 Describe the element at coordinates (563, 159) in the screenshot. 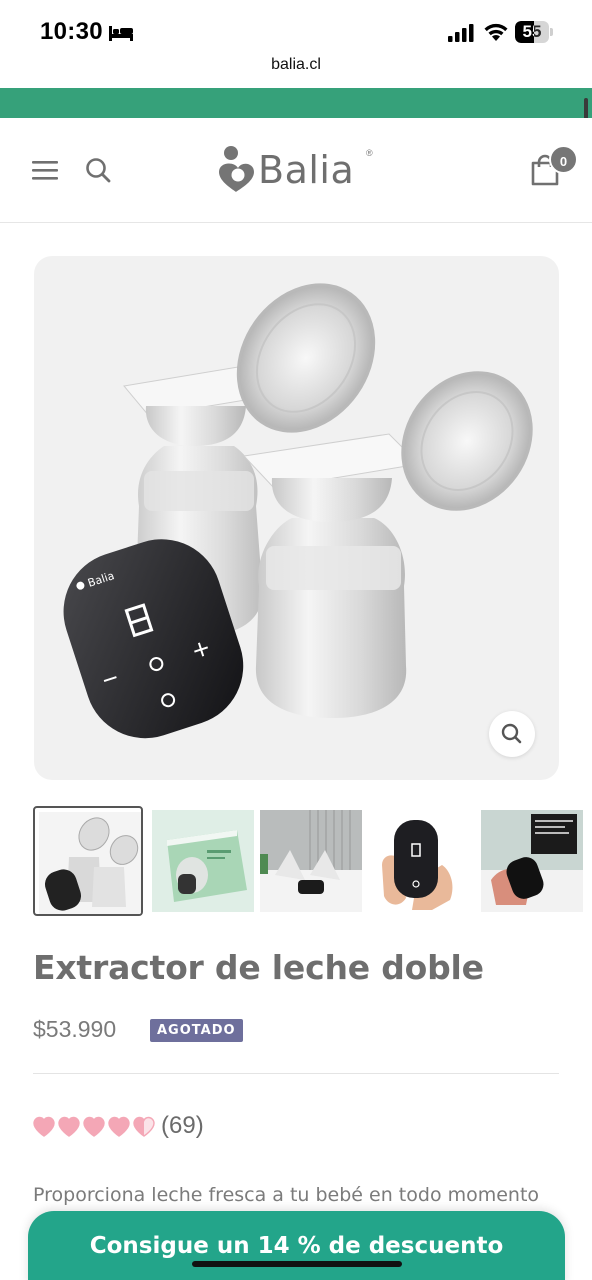

I see `cart-count-badge: 0` at that location.